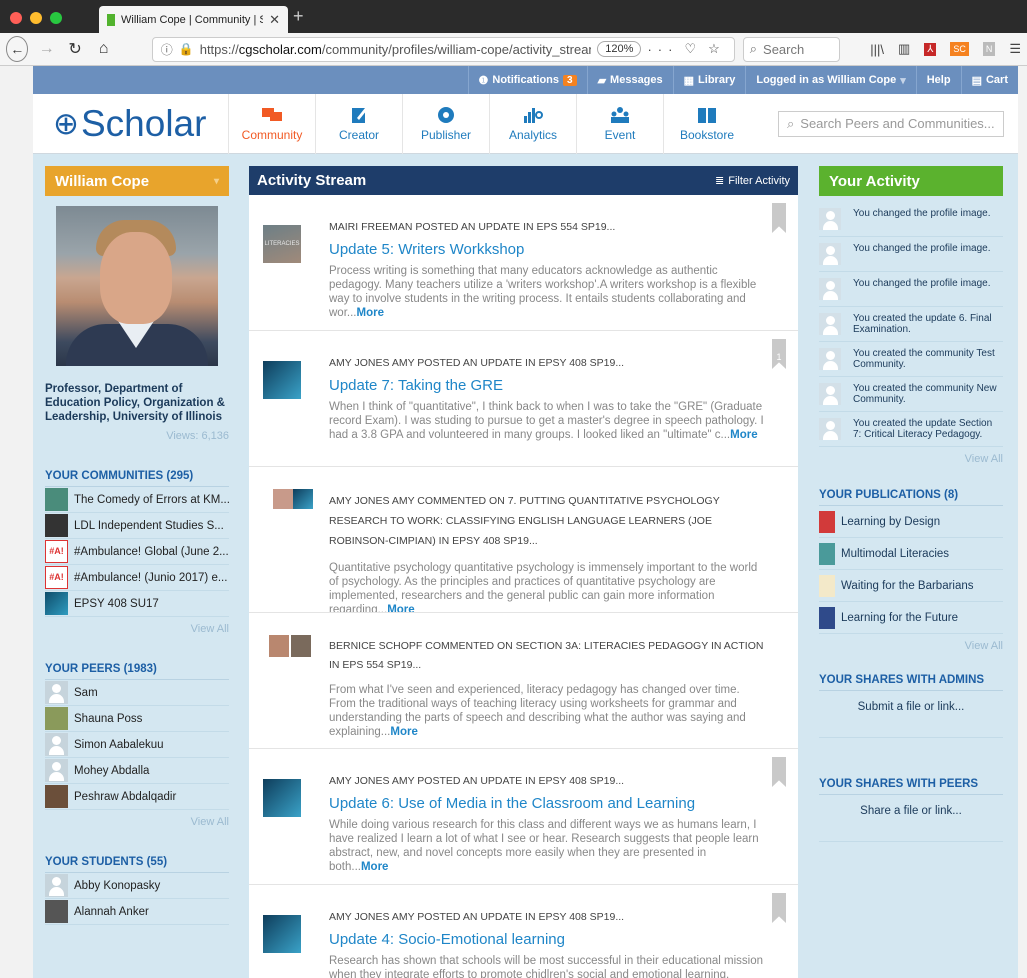  I want to click on profile-name-header: William Cope ▾, so click(137, 181).